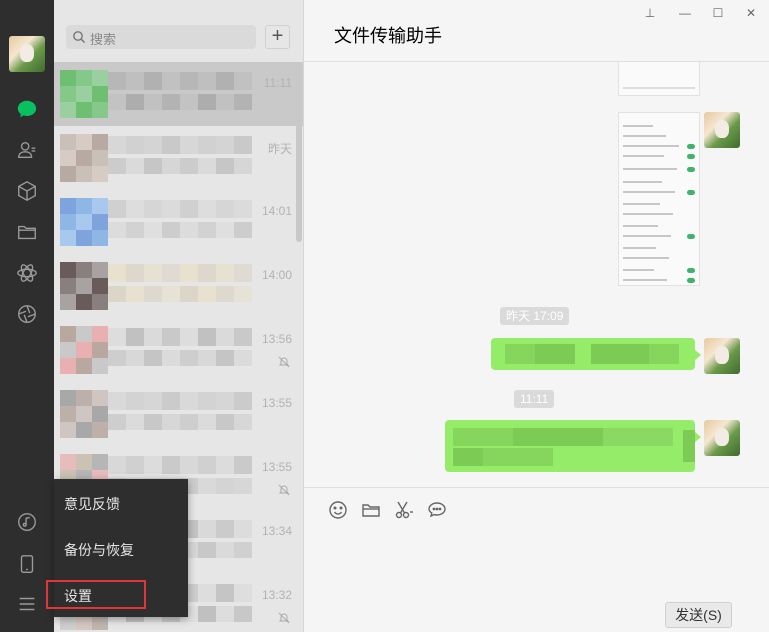  Describe the element at coordinates (27, 604) in the screenshot. I see `menu-icon` at that location.